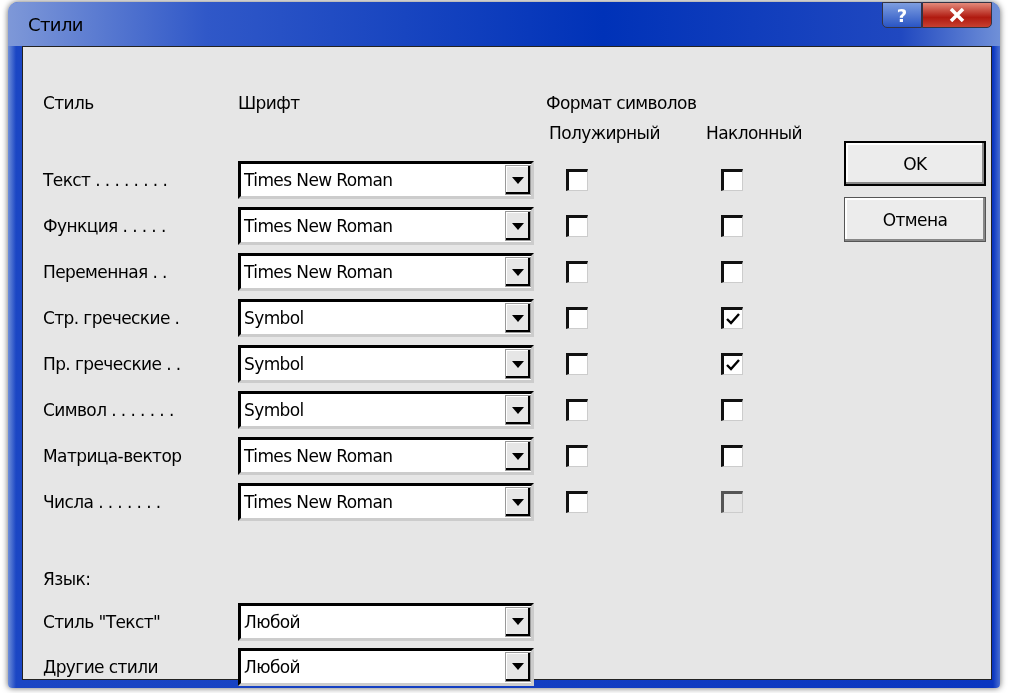  What do you see at coordinates (105, 226) in the screenshot?
I see `style-label: Функция . . . . .` at bounding box center [105, 226].